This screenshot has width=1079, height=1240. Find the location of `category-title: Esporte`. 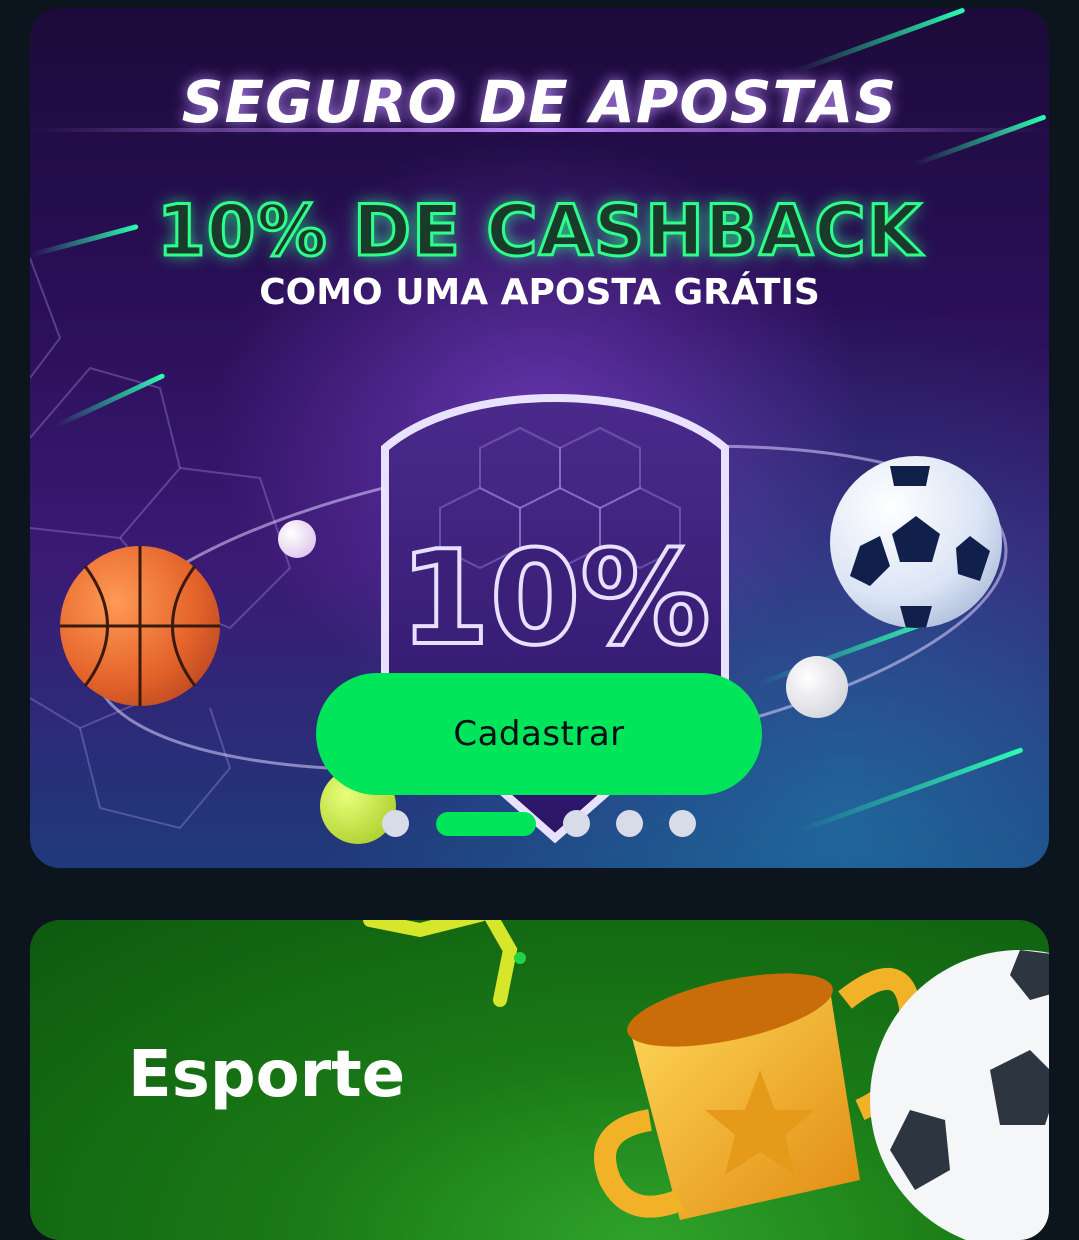

category-title: Esporte is located at coordinates (267, 1075).